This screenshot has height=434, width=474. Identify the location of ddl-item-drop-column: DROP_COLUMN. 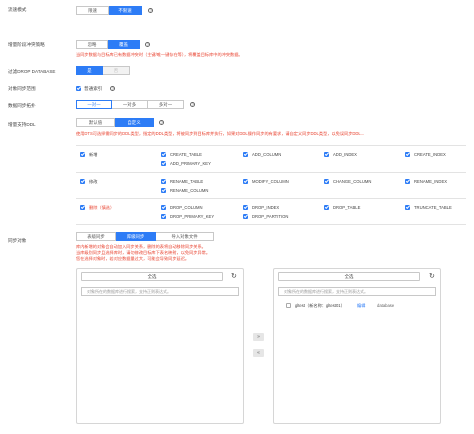
(186, 207).